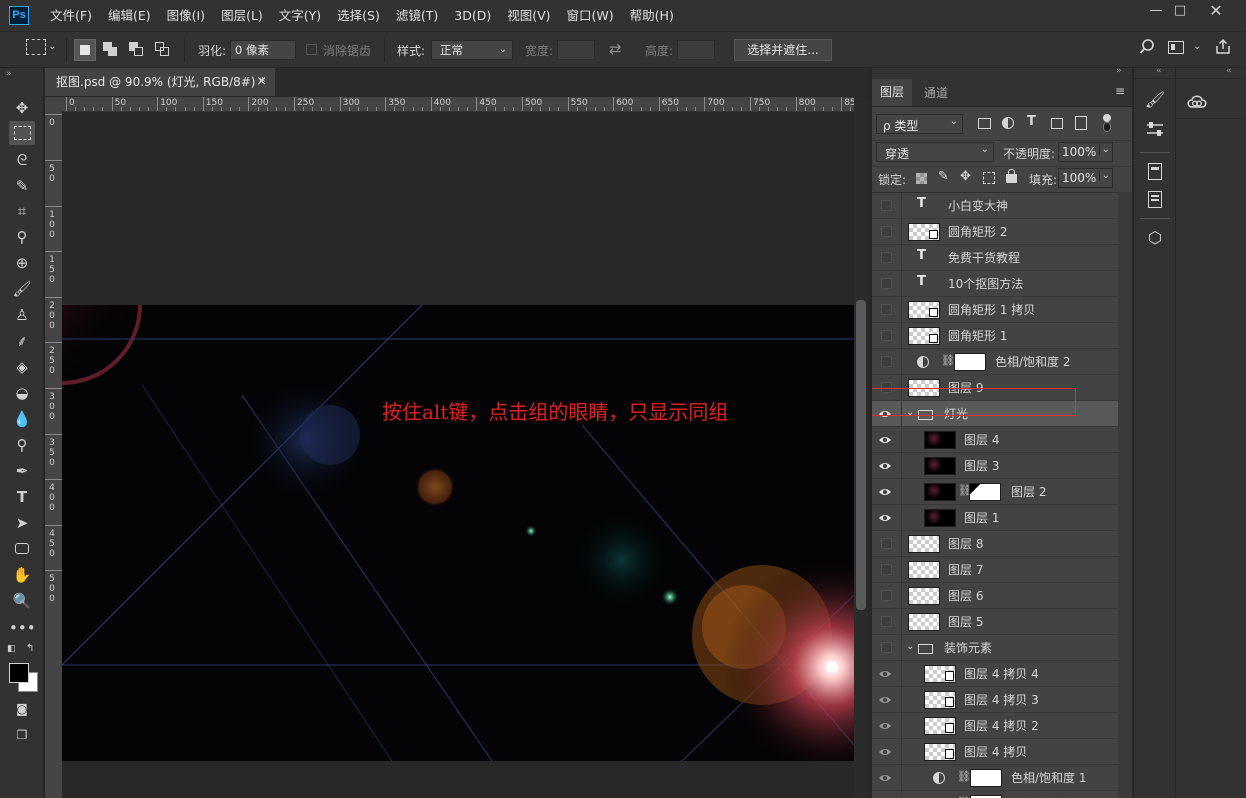 The height and width of the screenshot is (798, 1246). What do you see at coordinates (861, 455) in the screenshot?
I see `vertical-scrollbar-thumb` at bounding box center [861, 455].